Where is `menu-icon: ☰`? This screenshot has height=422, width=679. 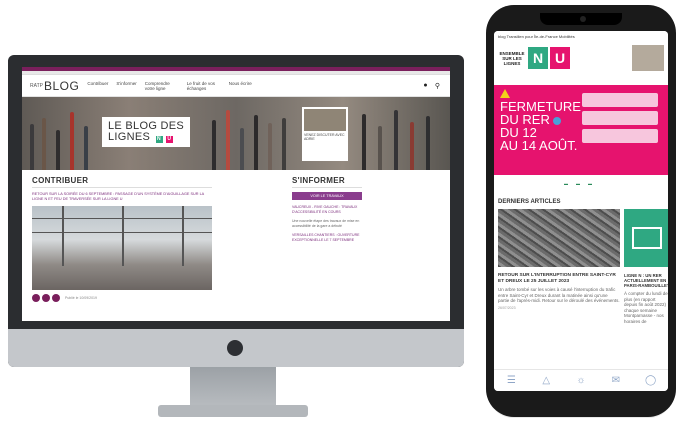 menu-icon: ☰ is located at coordinates (511, 380).